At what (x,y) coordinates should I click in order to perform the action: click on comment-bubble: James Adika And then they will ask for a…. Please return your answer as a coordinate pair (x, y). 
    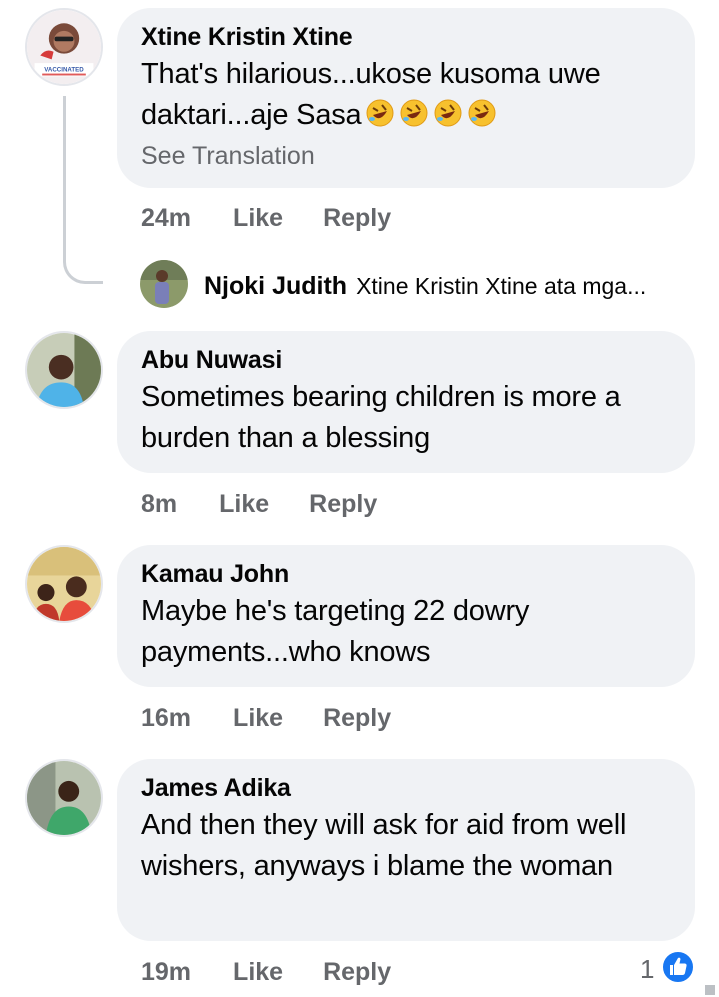
    Looking at the image, I should click on (406, 850).